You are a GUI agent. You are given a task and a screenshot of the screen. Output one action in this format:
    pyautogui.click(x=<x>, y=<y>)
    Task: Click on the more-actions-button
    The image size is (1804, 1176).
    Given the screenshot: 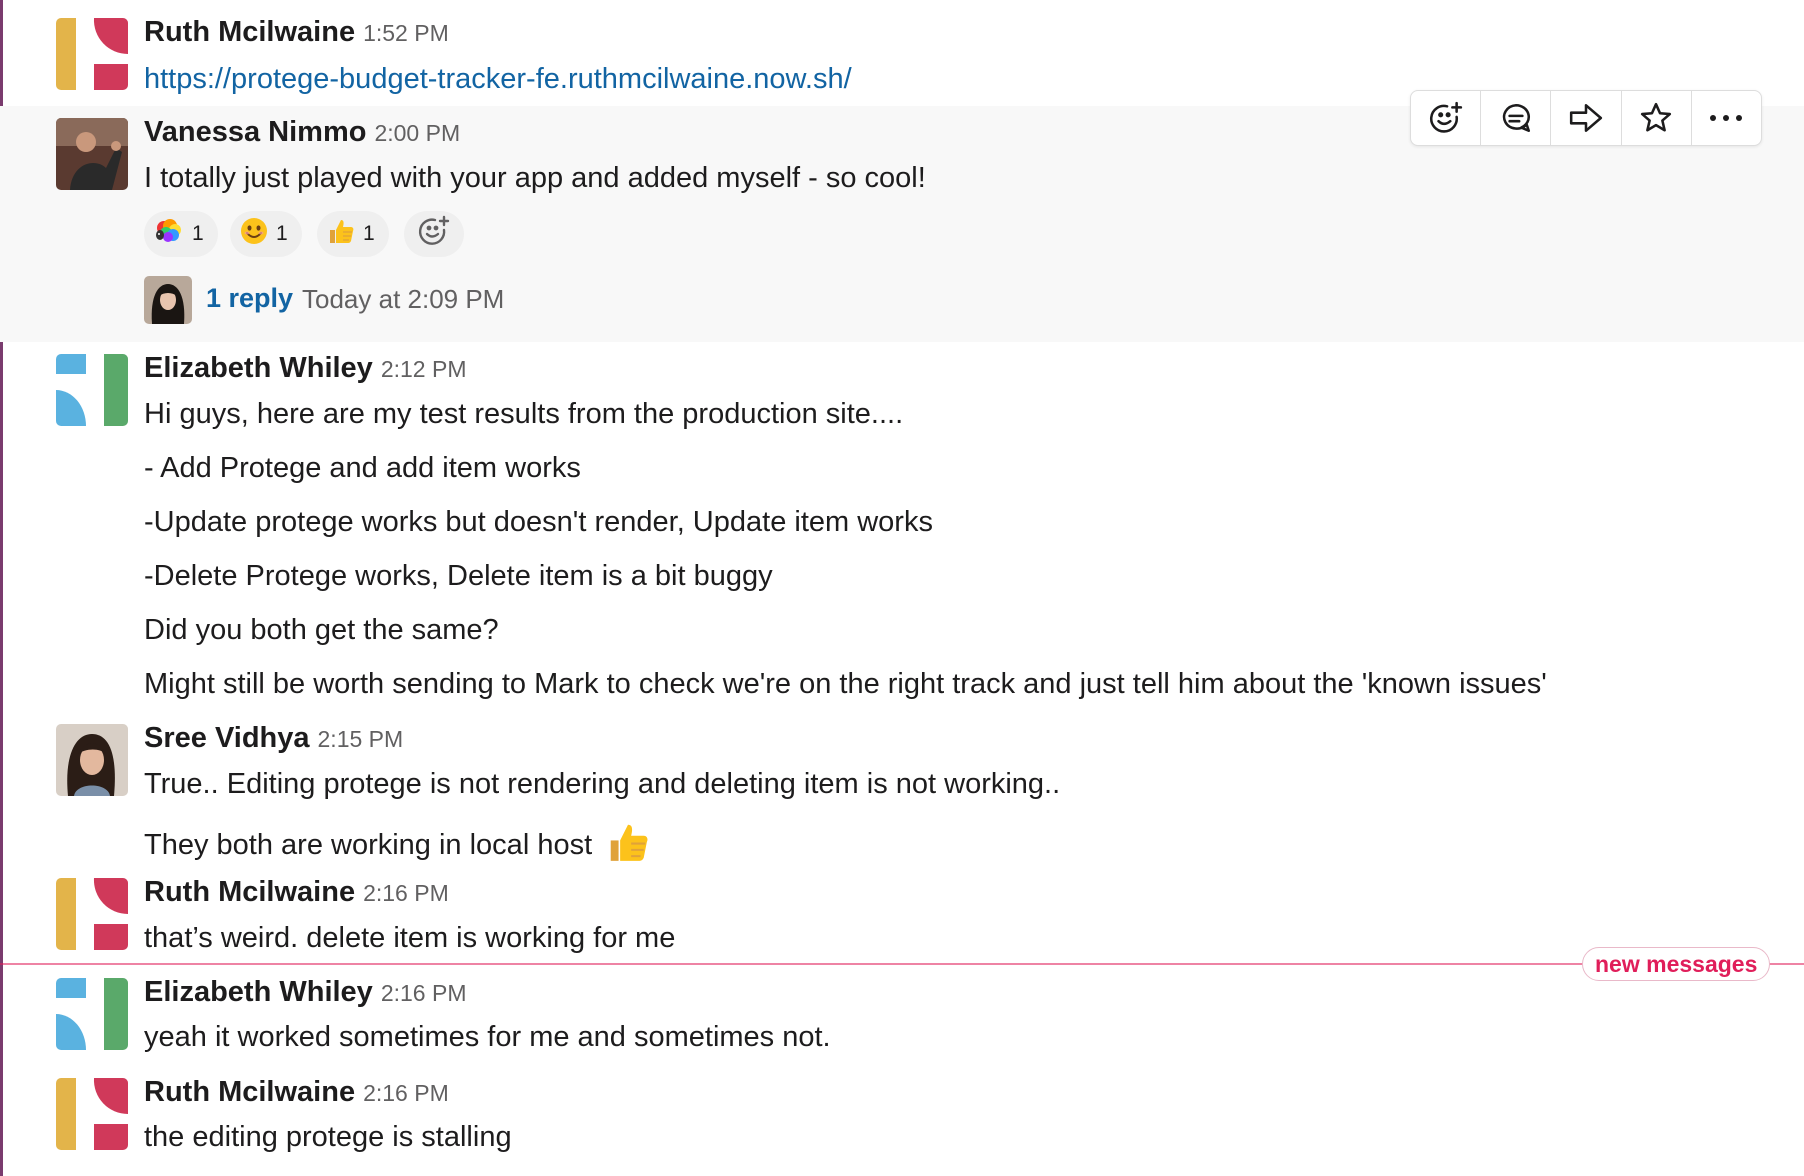 What is the action you would take?
    pyautogui.click(x=1726, y=118)
    